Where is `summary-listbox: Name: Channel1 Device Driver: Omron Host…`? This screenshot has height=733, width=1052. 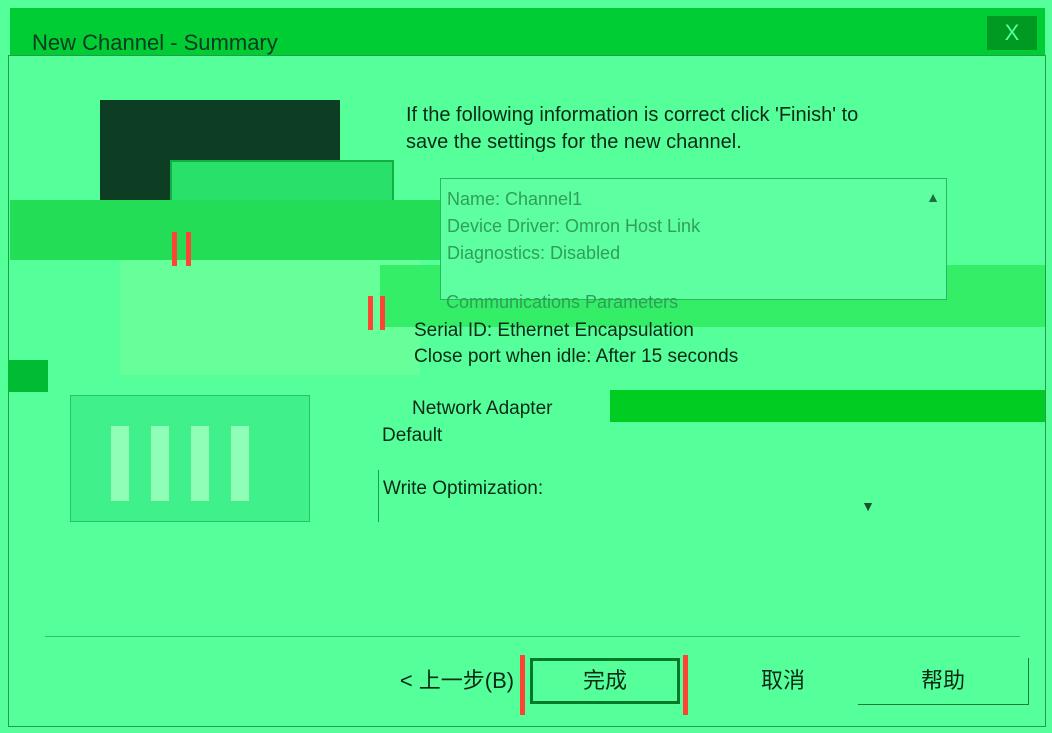 summary-listbox: Name: Channel1 Device Driver: Omron Host… is located at coordinates (693, 239).